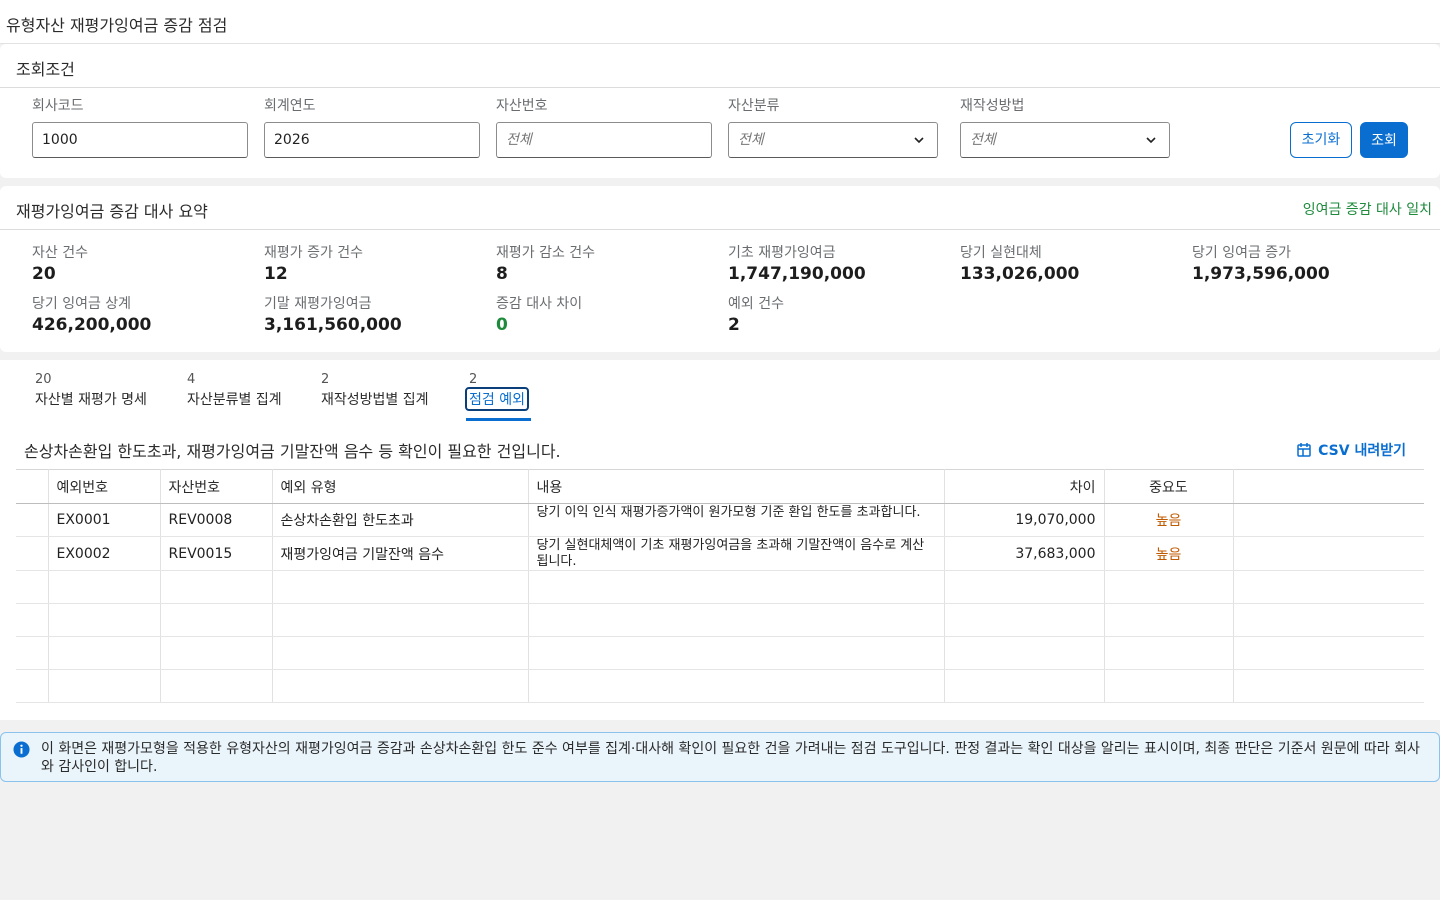 The height and width of the screenshot is (900, 1440). Describe the element at coordinates (498, 419) in the screenshot. I see `active-tab-indicator` at that location.